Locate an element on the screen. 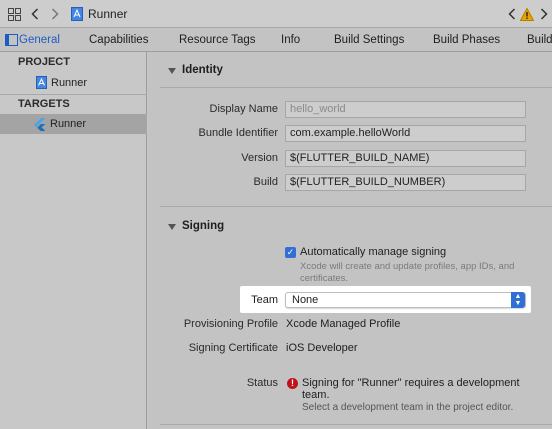 The image size is (552, 429). next-issue-chevron-icon is located at coordinates (544, 14).